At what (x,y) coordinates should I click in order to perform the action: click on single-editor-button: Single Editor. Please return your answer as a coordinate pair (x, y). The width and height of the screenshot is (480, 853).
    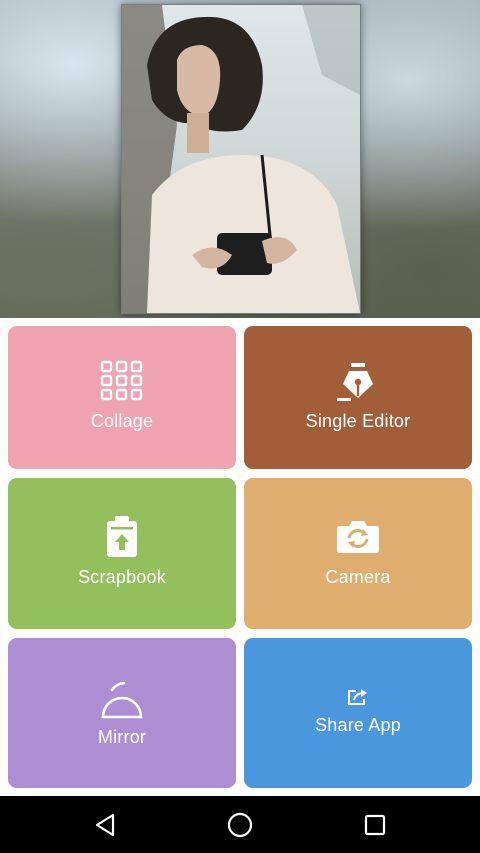
    Looking at the image, I should click on (358, 397).